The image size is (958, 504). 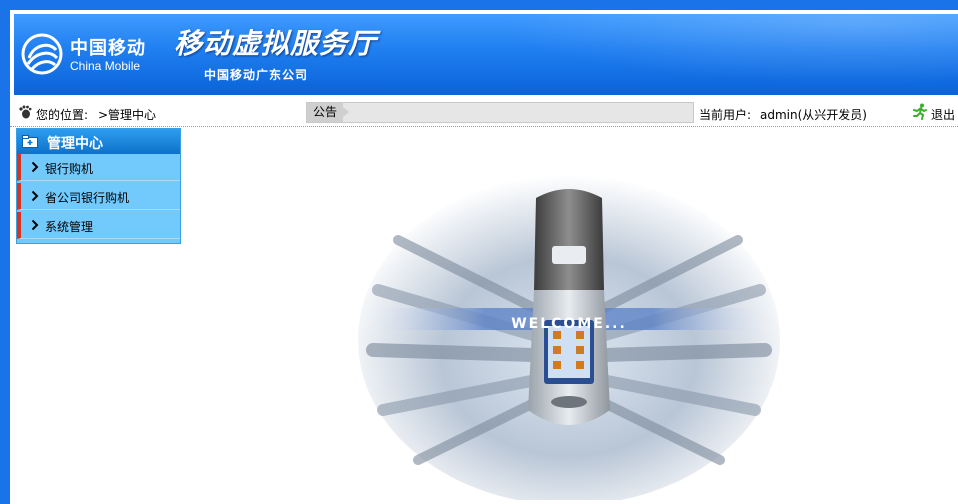 What do you see at coordinates (943, 115) in the screenshot?
I see `logout-label: 退出` at bounding box center [943, 115].